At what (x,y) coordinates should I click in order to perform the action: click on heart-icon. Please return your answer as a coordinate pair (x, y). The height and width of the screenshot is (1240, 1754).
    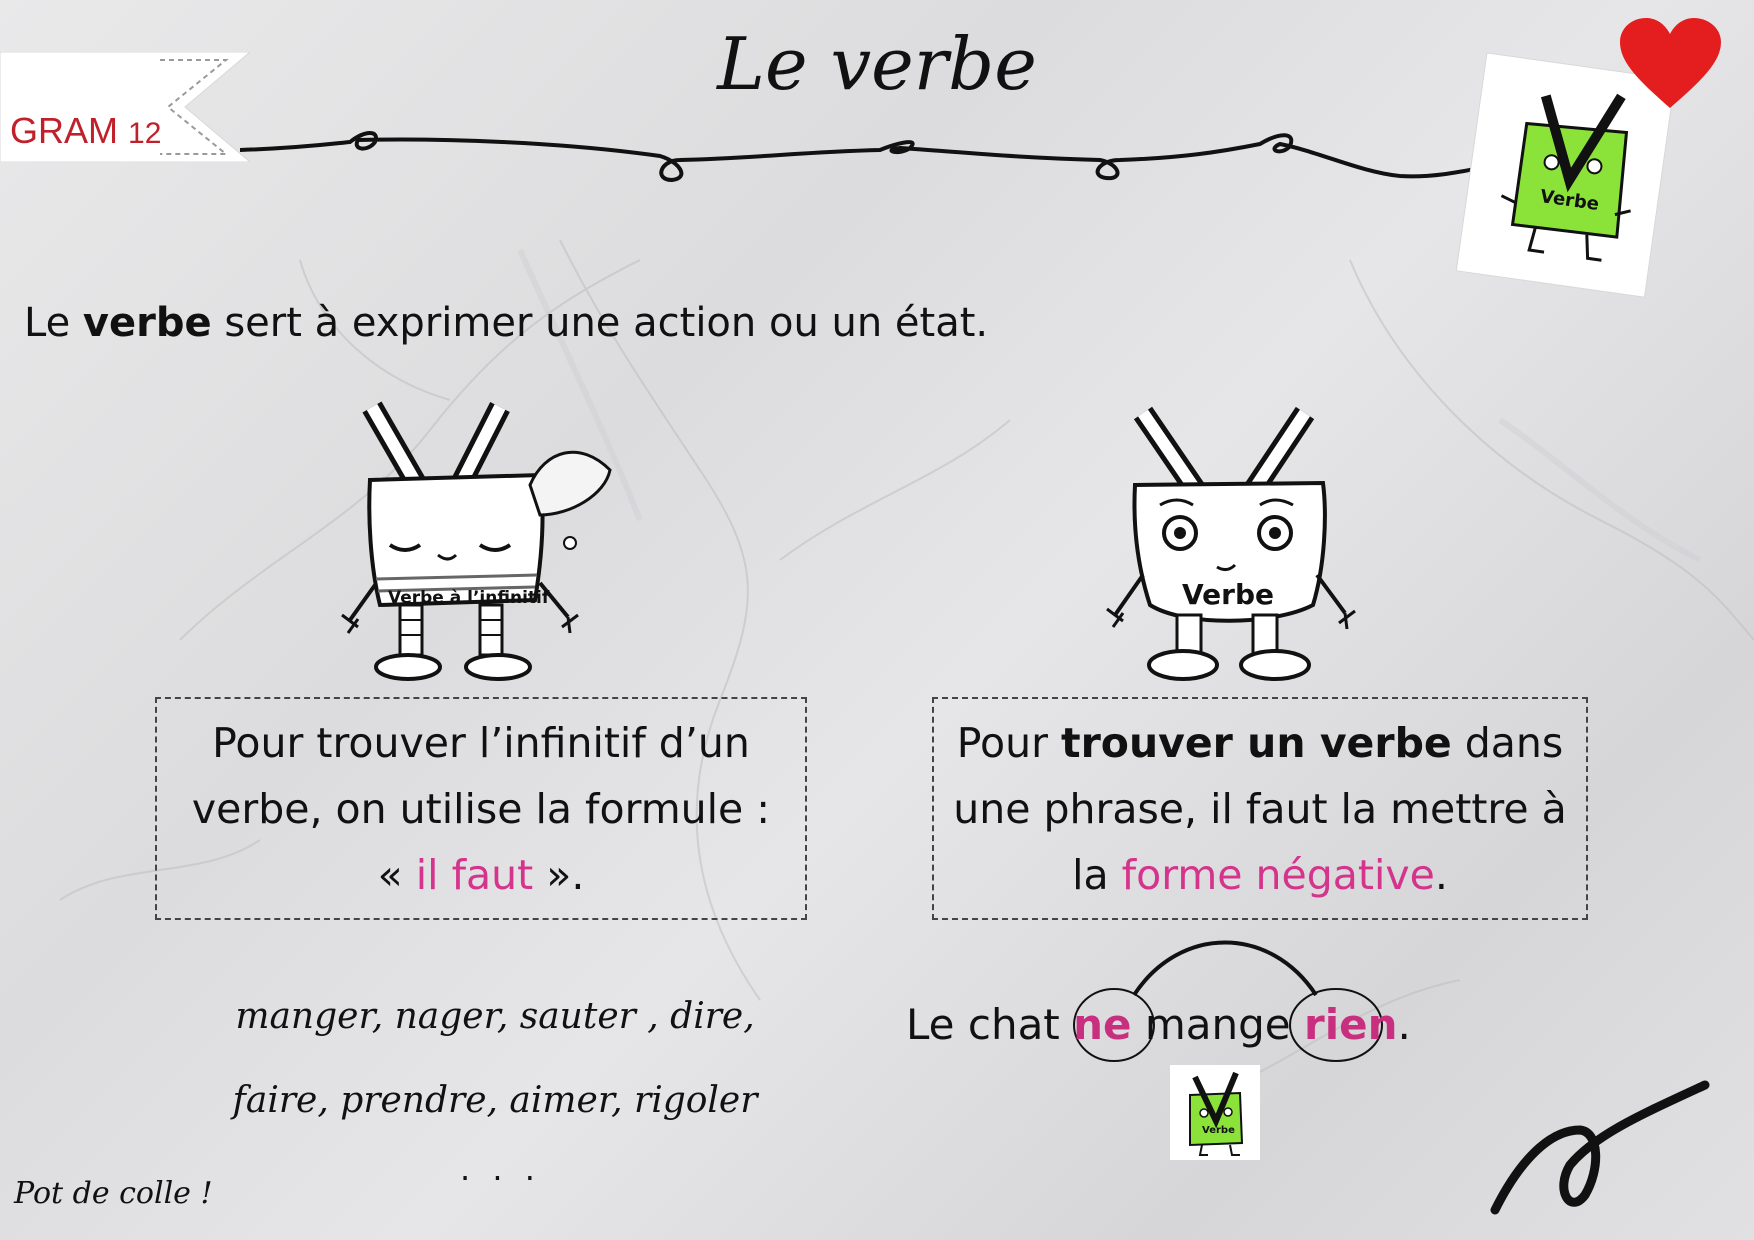
    Looking at the image, I should click on (1670, 63).